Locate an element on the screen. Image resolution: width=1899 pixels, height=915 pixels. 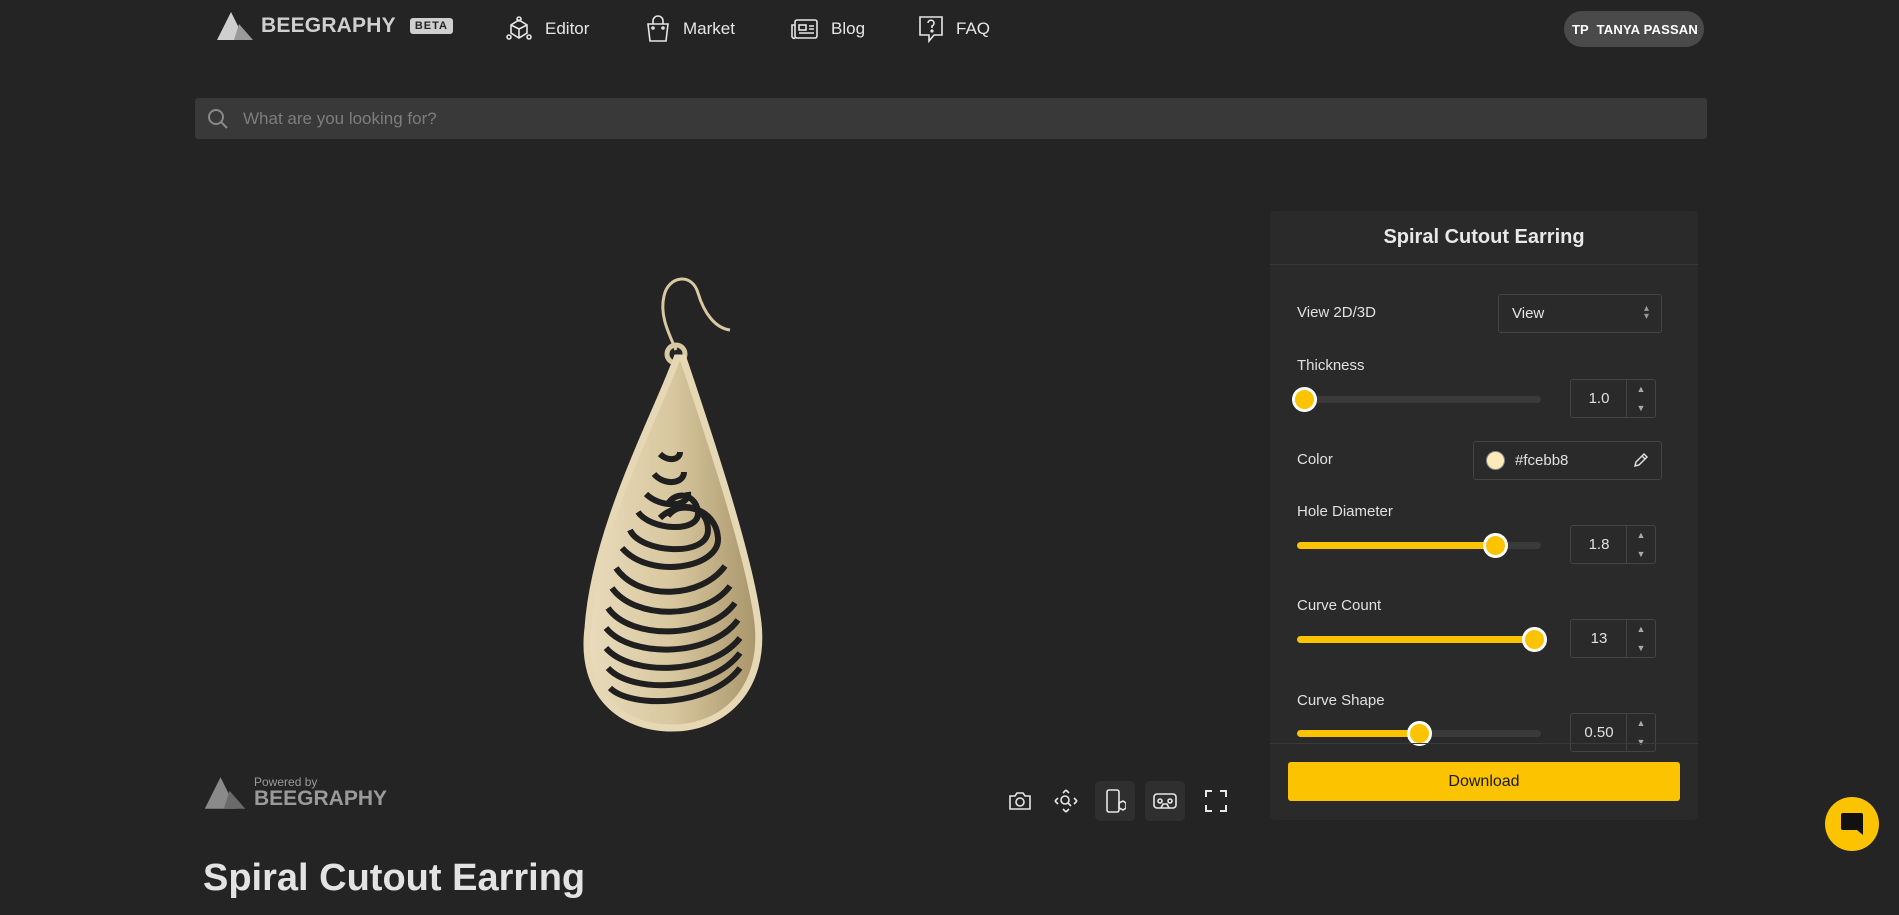
view-select-value: View is located at coordinates (1528, 313).